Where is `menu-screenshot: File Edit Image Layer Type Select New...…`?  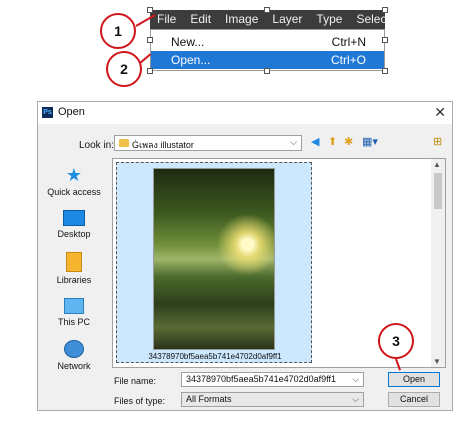
menu-screenshot: File Edit Image Layer Type Select New...… is located at coordinates (267, 40).